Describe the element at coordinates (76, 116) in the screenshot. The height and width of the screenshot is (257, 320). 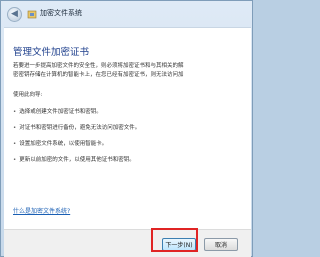
I see `feature-item: 选择或创建文件加密证书和密钥。` at that location.